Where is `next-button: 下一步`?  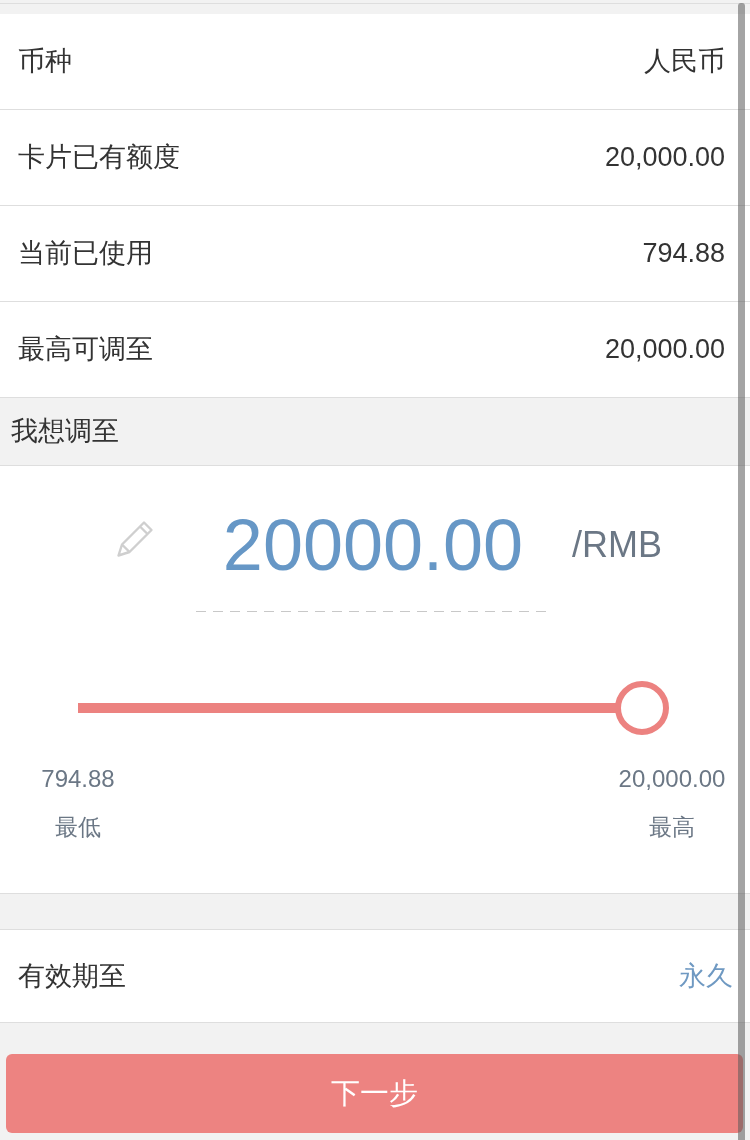 next-button: 下一步 is located at coordinates (374, 1093).